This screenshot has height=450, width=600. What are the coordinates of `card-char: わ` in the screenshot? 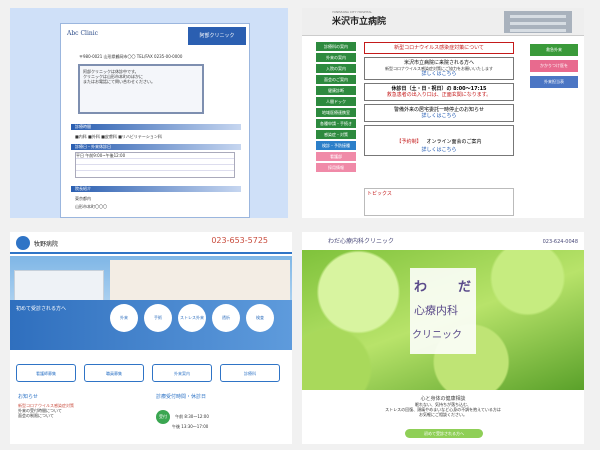 It's located at (421, 287).